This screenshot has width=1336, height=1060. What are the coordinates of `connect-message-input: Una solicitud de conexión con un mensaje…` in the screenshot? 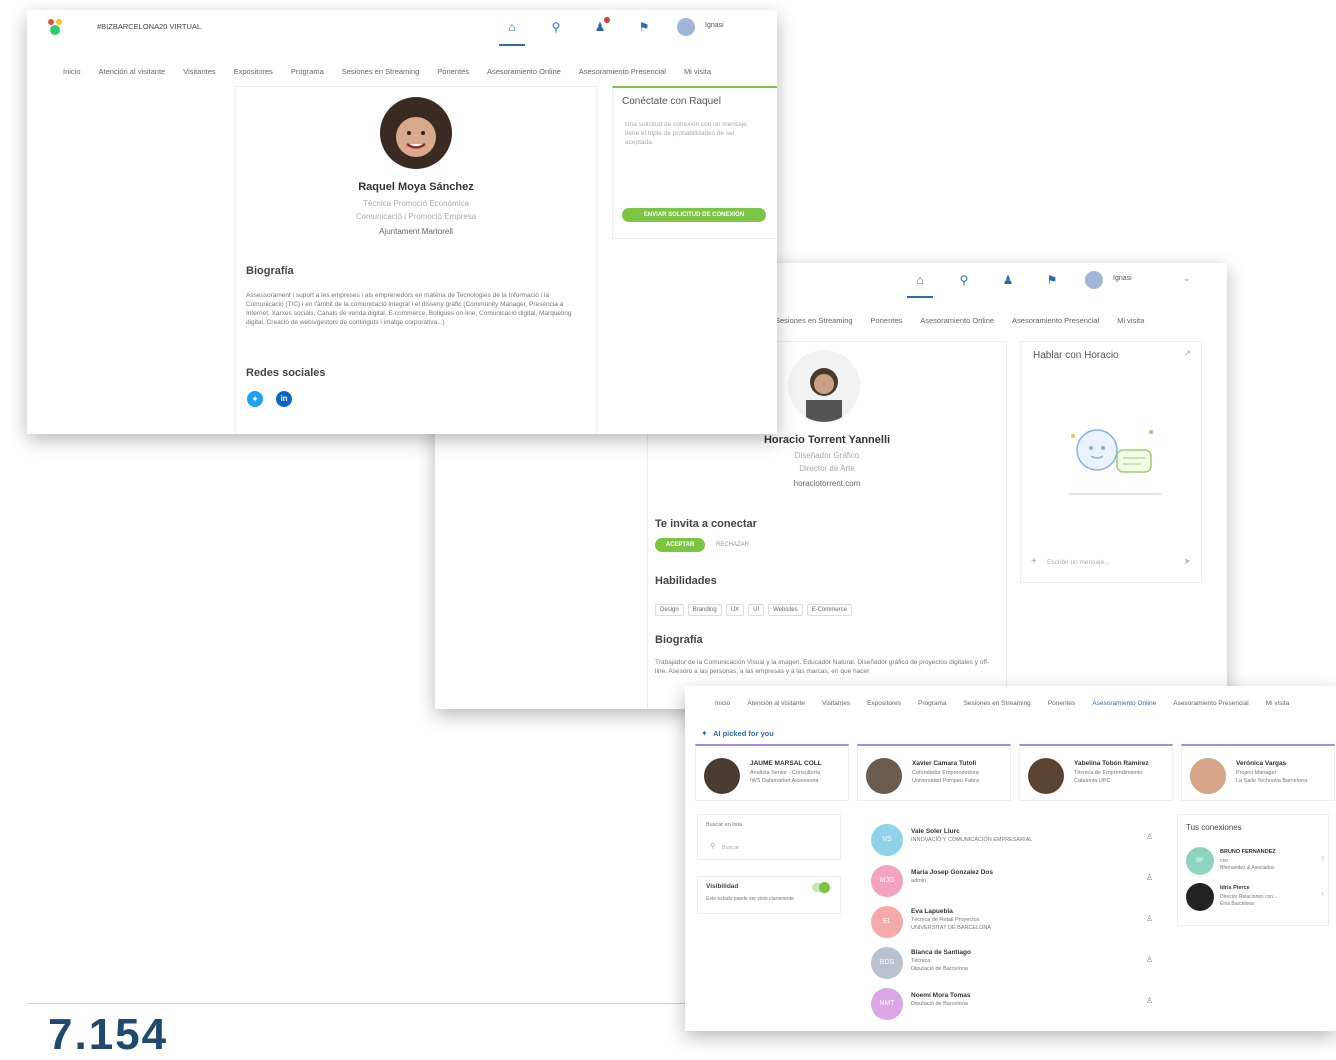 It's located at (690, 133).